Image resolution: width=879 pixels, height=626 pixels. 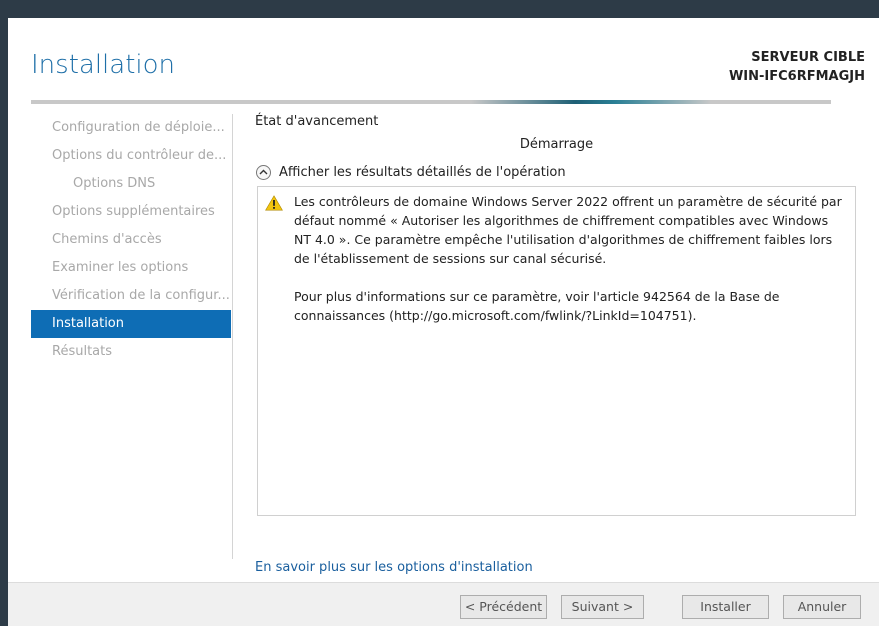 What do you see at coordinates (317, 121) in the screenshot?
I see `progress-section-label: État d'avancement` at bounding box center [317, 121].